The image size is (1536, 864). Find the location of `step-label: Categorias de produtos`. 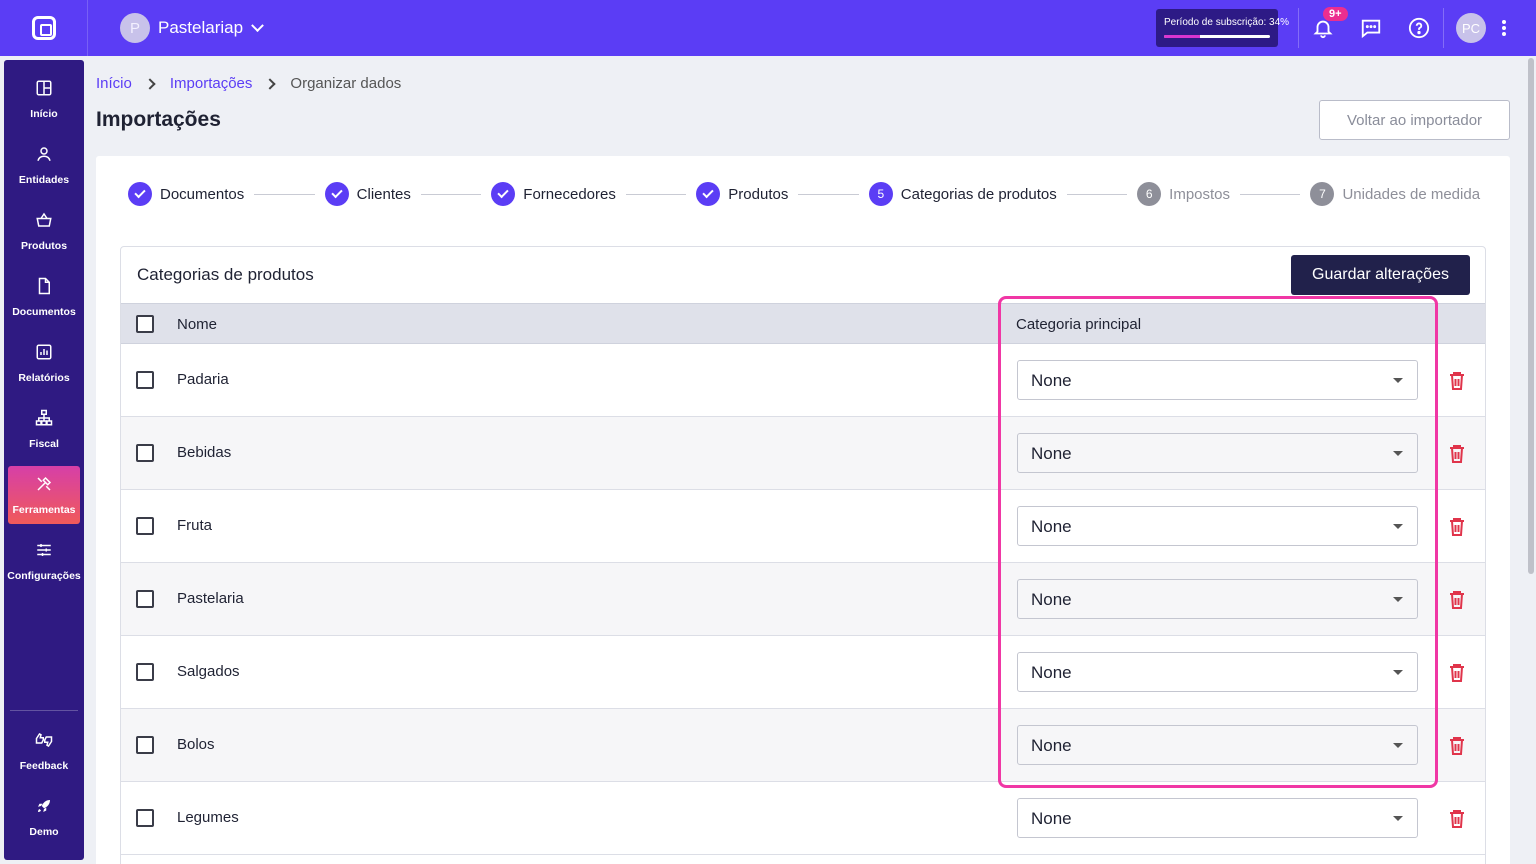

step-label: Categorias de produtos is located at coordinates (978, 194).